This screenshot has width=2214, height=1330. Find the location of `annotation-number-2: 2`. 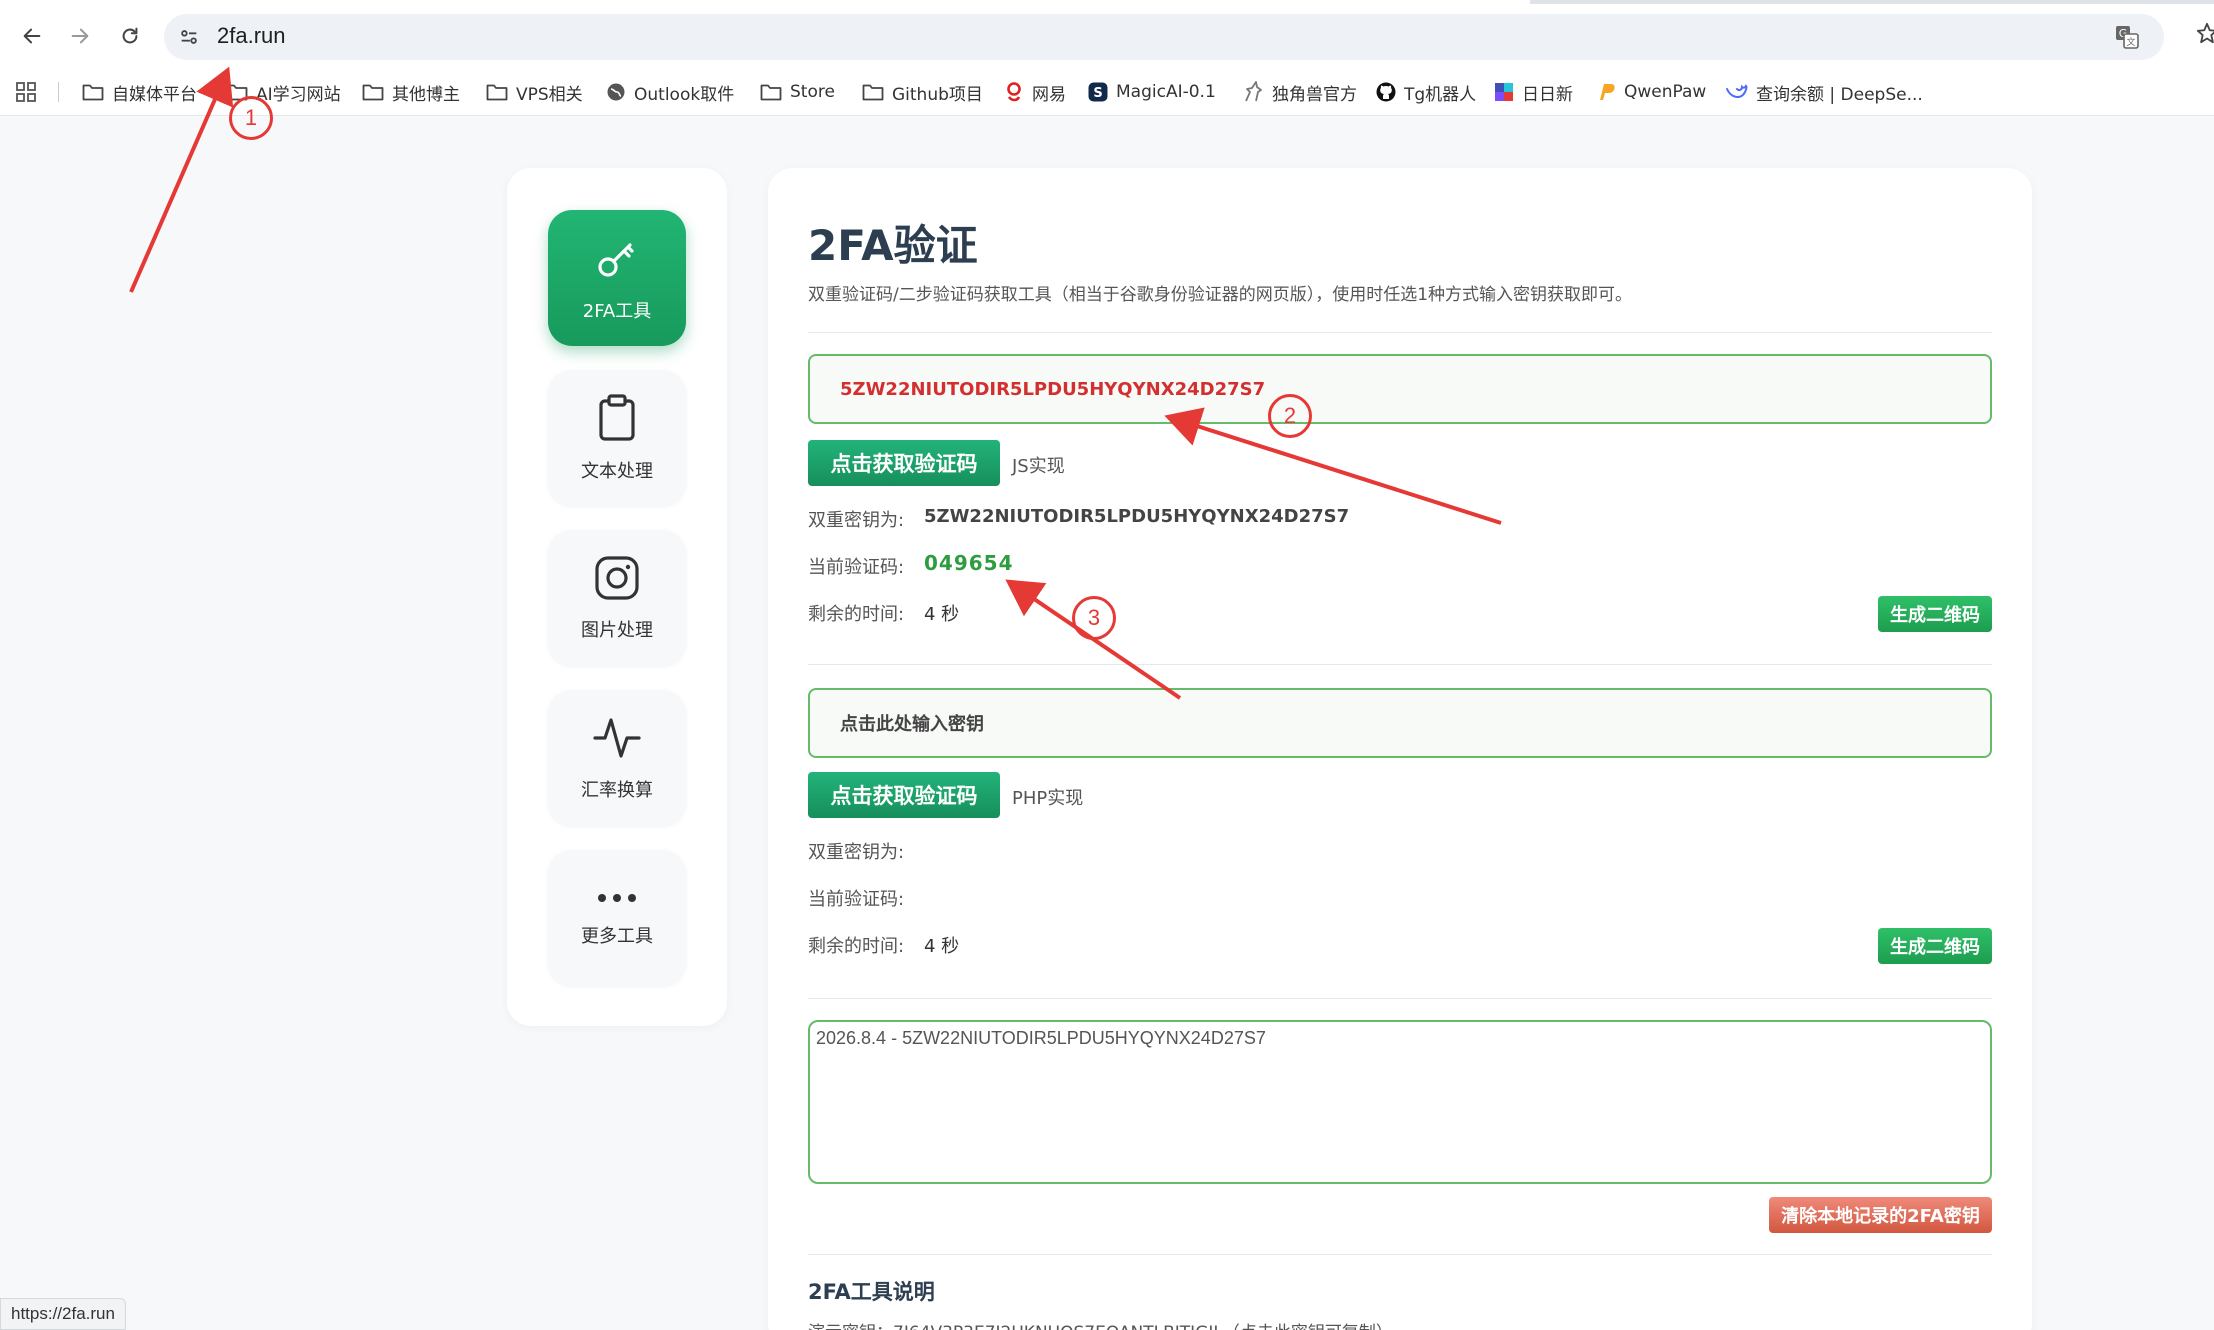

annotation-number-2: 2 is located at coordinates (1290, 416).